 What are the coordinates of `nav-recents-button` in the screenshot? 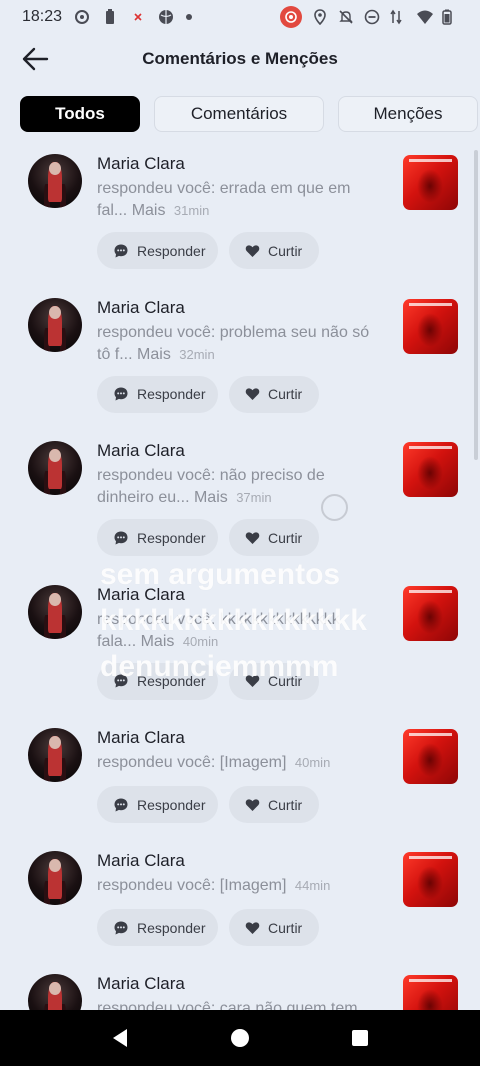 It's located at (360, 1038).